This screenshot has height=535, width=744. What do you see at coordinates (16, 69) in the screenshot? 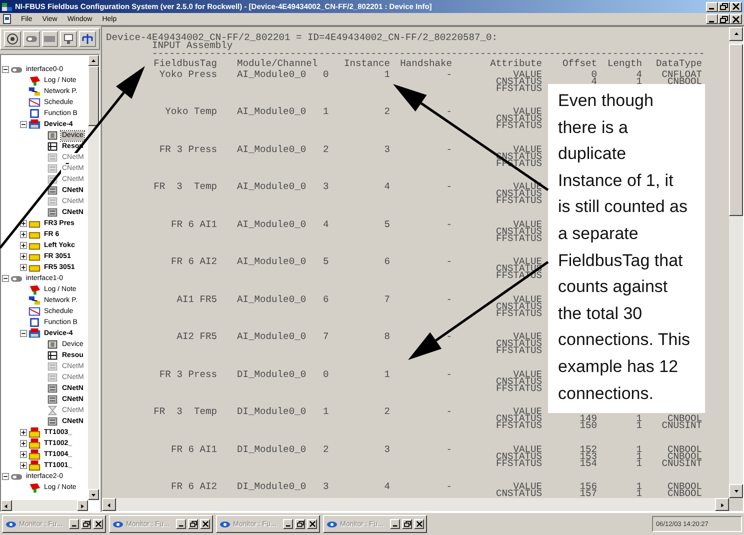
I see `card-icon` at bounding box center [16, 69].